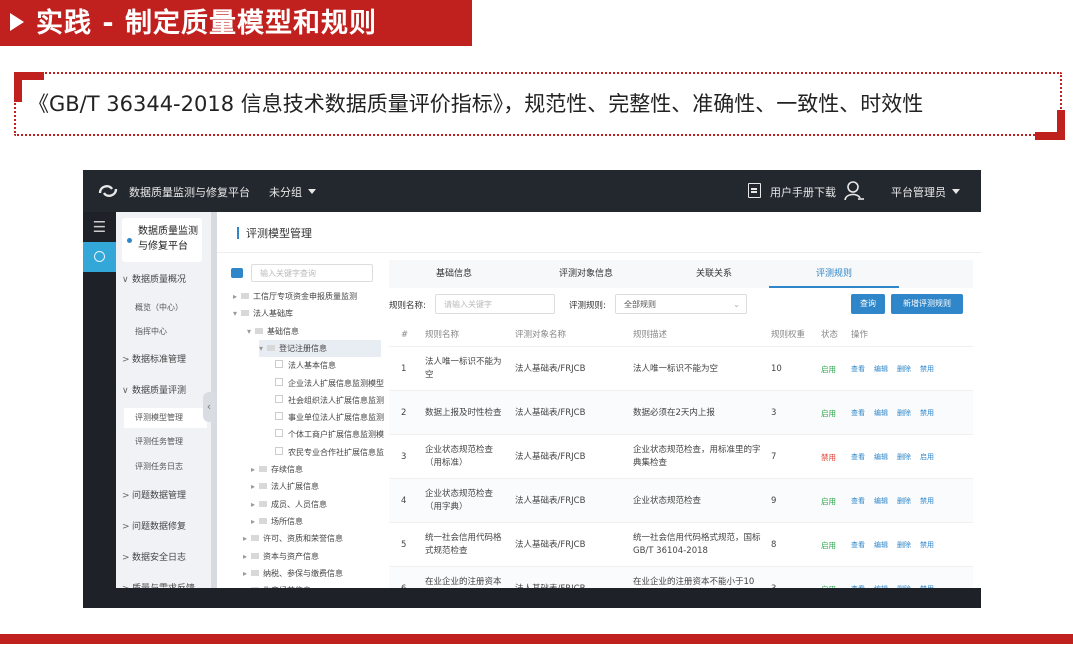 The height and width of the screenshot is (650, 1073). I want to click on user-menu: 平台管理员, so click(925, 192).